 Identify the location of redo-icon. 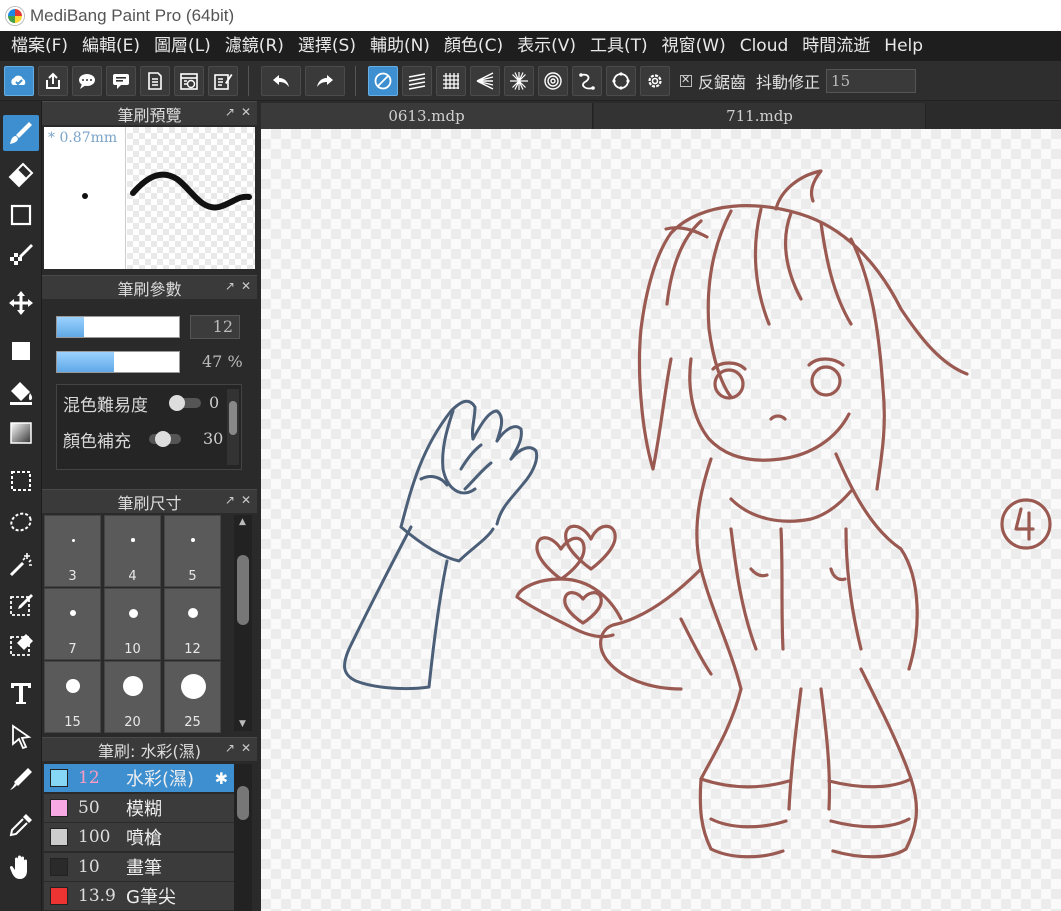
(325, 80).